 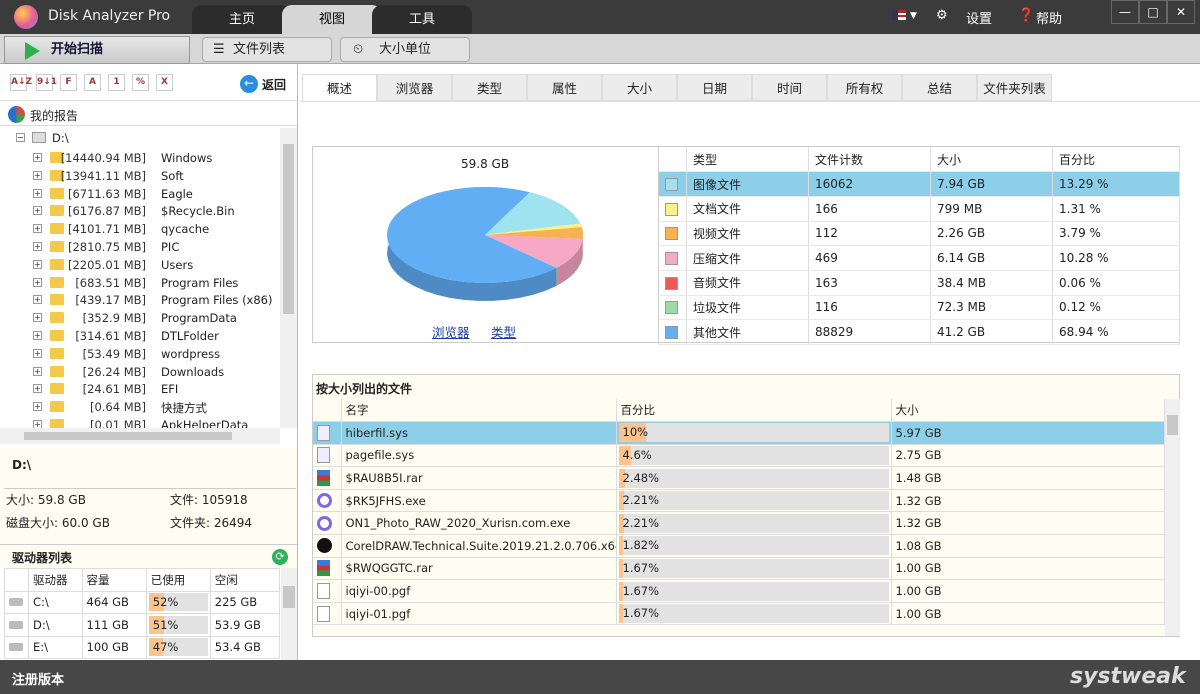 I want to click on type-row: 视频文件 112 2.26 GB 3.79 %, so click(x=919, y=234).